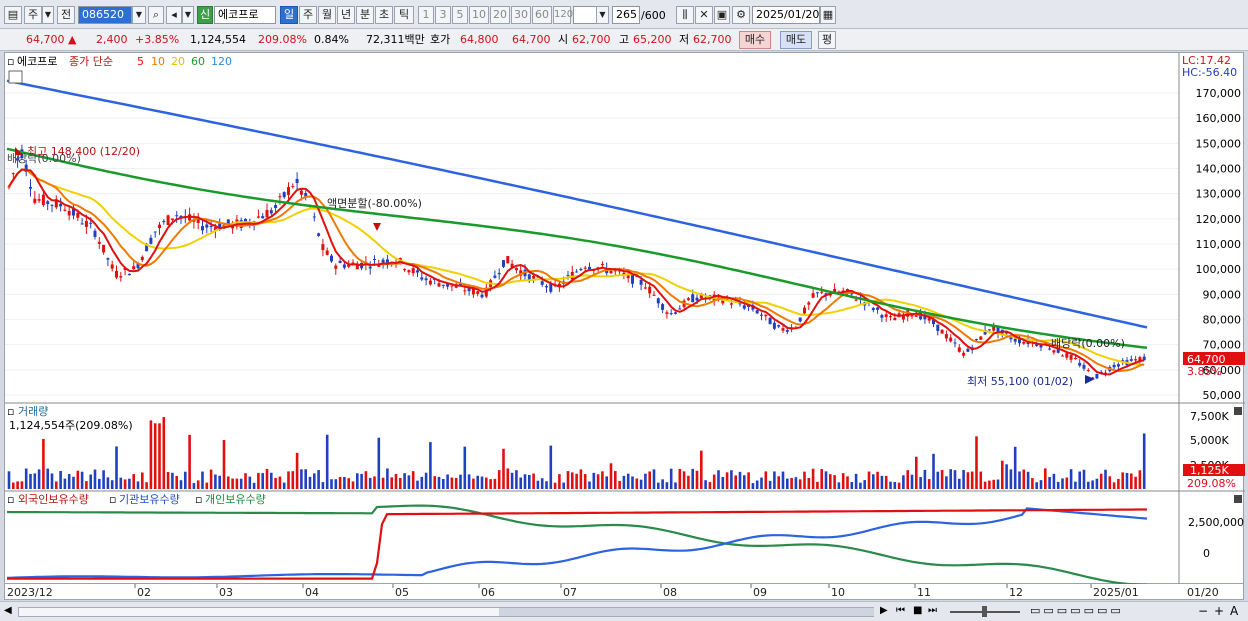 The height and width of the screenshot is (621, 1248). I want to click on scrollbar-thumb, so click(686, 612).